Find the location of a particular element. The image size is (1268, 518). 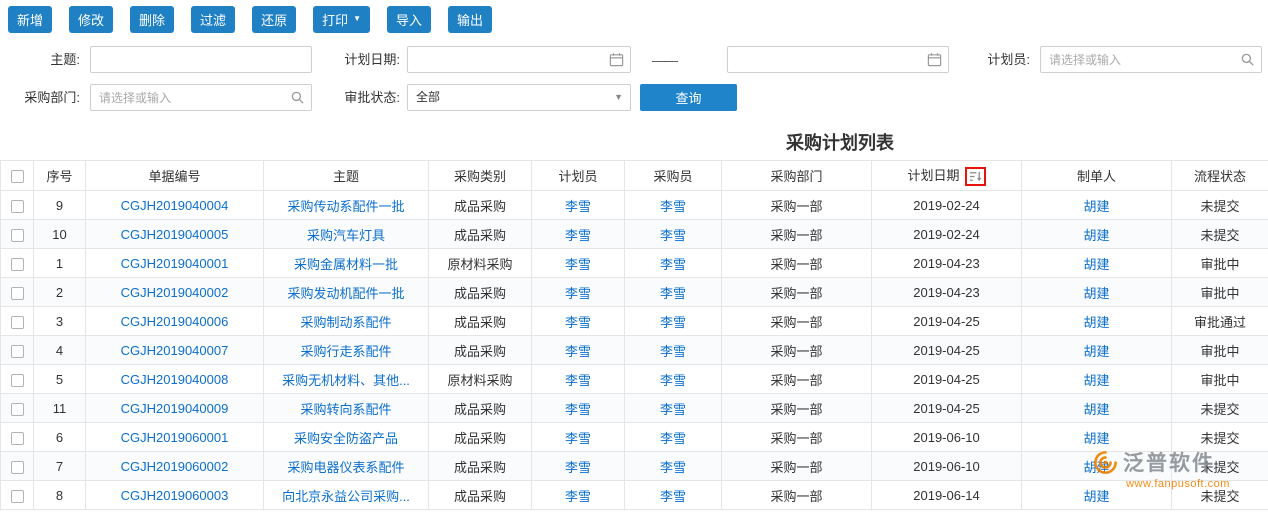

print-button: 打印 ▼ is located at coordinates (342, 19).